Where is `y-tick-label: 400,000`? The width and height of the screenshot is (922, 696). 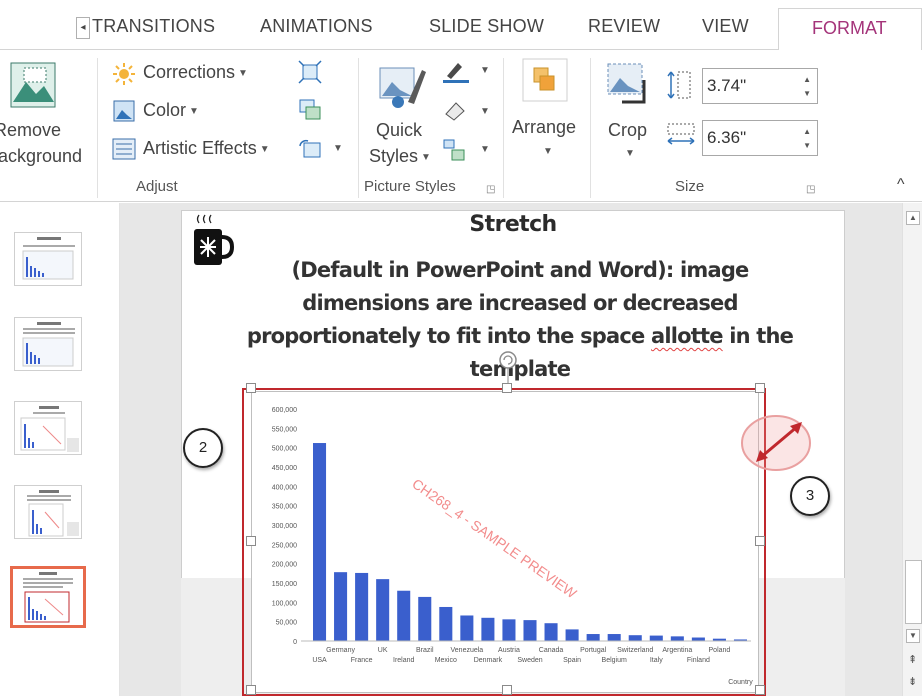 y-tick-label: 400,000 is located at coordinates (284, 487).